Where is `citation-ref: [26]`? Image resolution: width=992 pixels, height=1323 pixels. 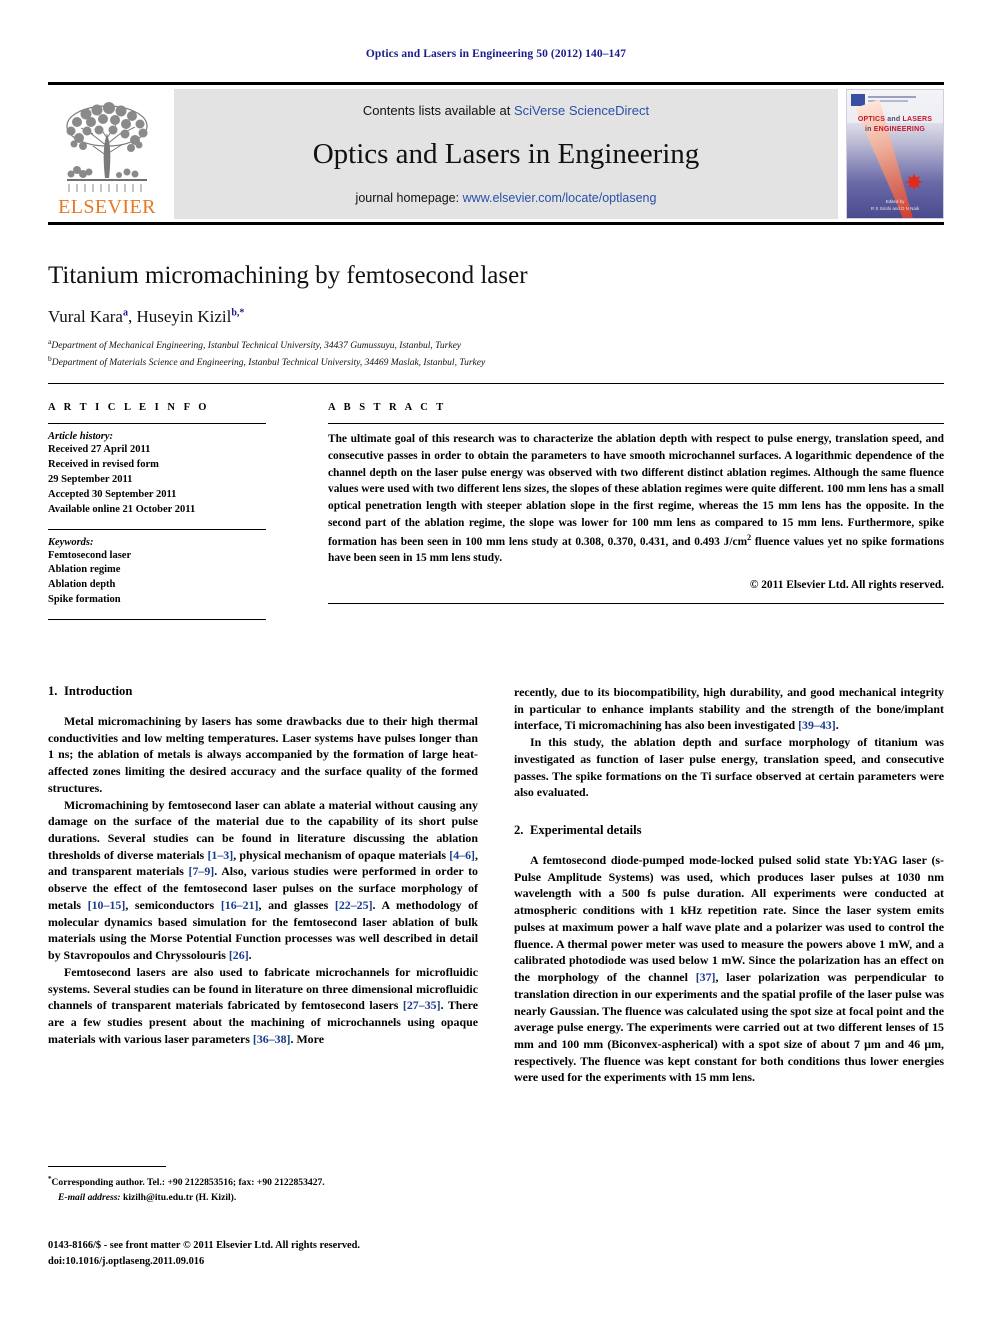 citation-ref: [26] is located at coordinates (239, 955).